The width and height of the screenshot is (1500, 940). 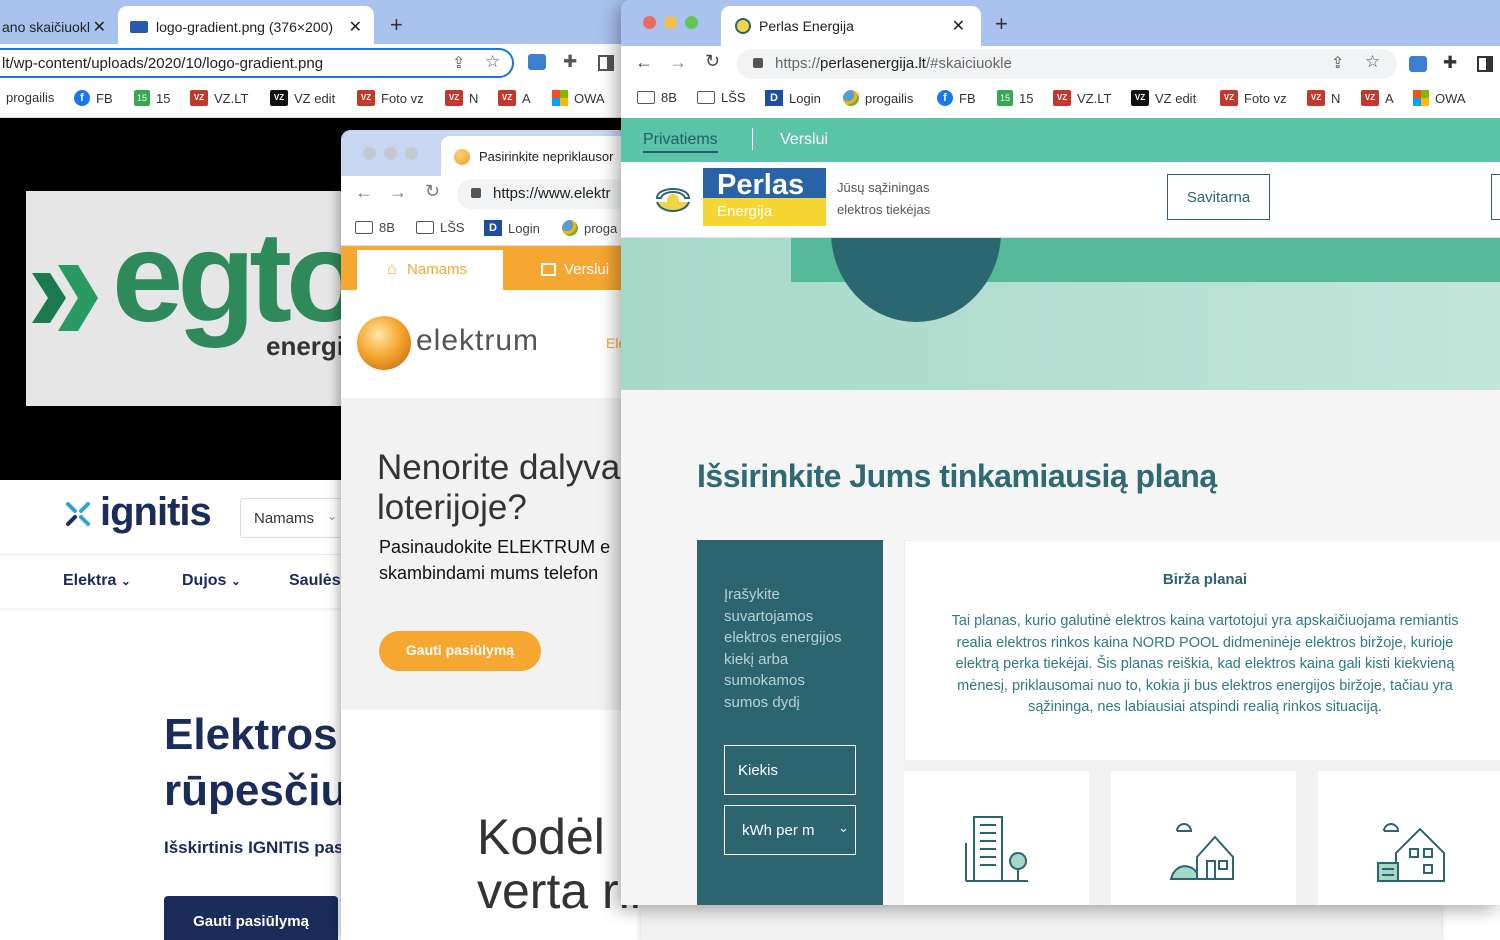 I want to click on chevron-down-icon: ⌄, so click(x=841, y=828).